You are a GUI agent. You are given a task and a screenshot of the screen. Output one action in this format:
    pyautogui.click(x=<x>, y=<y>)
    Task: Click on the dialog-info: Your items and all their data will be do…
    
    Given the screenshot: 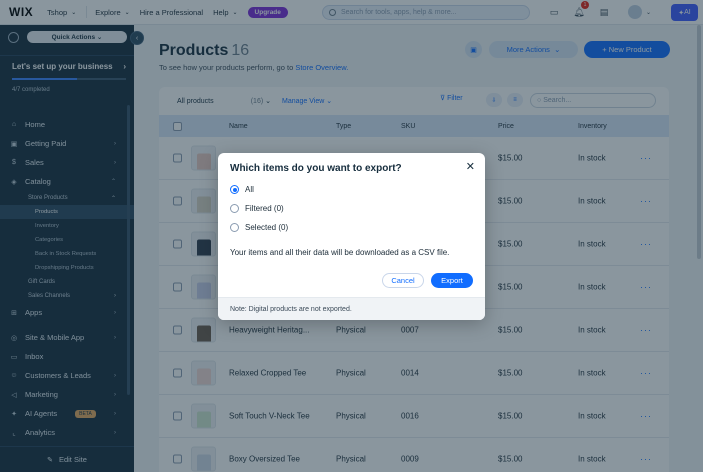 What is the action you would take?
    pyautogui.click(x=340, y=252)
    